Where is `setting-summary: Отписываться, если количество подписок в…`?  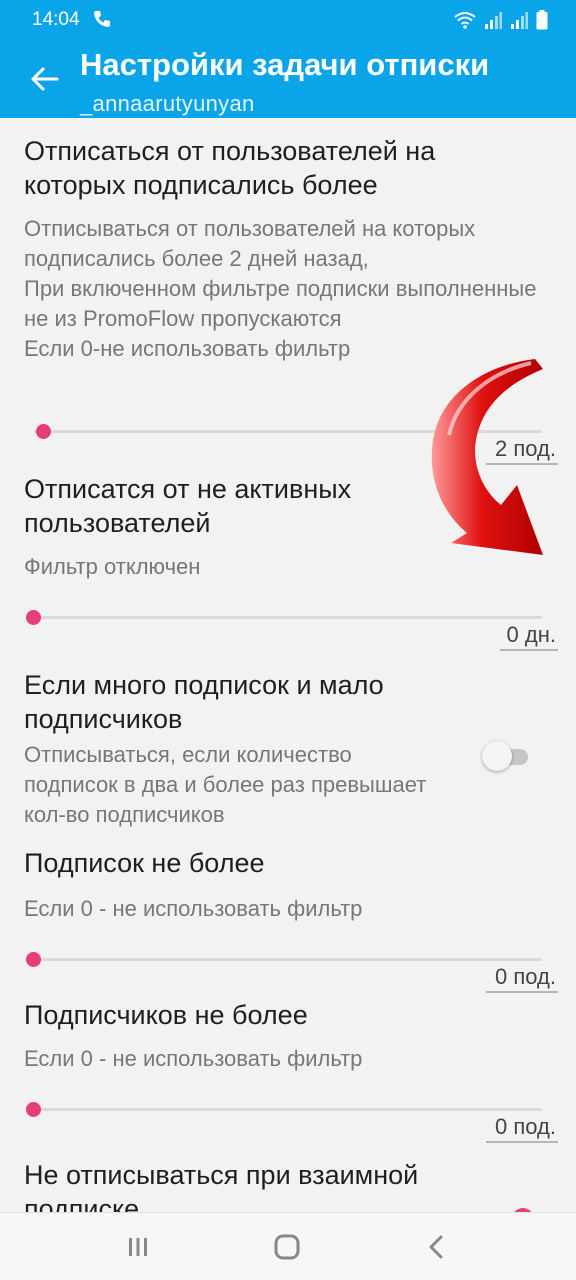 setting-summary: Отписываться, если количество подписок в… is located at coordinates (225, 784).